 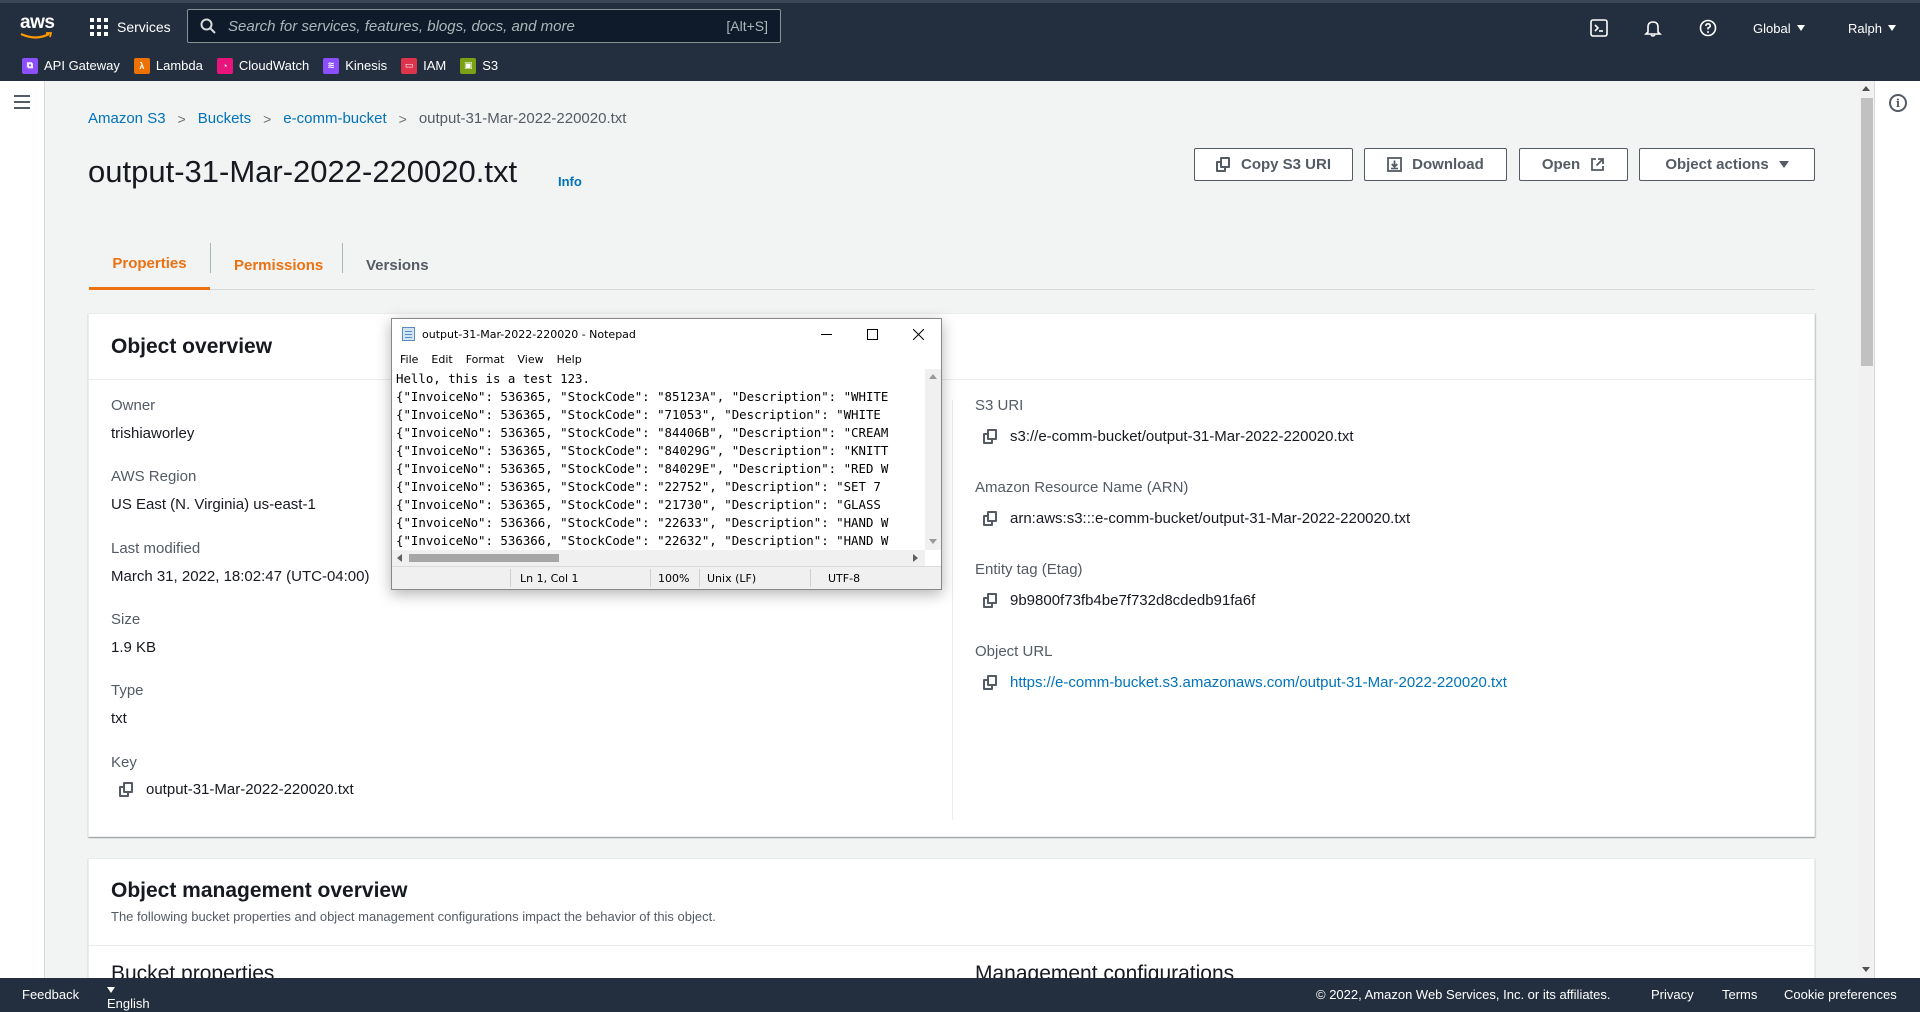 What do you see at coordinates (224, 118) in the screenshot?
I see `breadcrumb-buckets: Buckets` at bounding box center [224, 118].